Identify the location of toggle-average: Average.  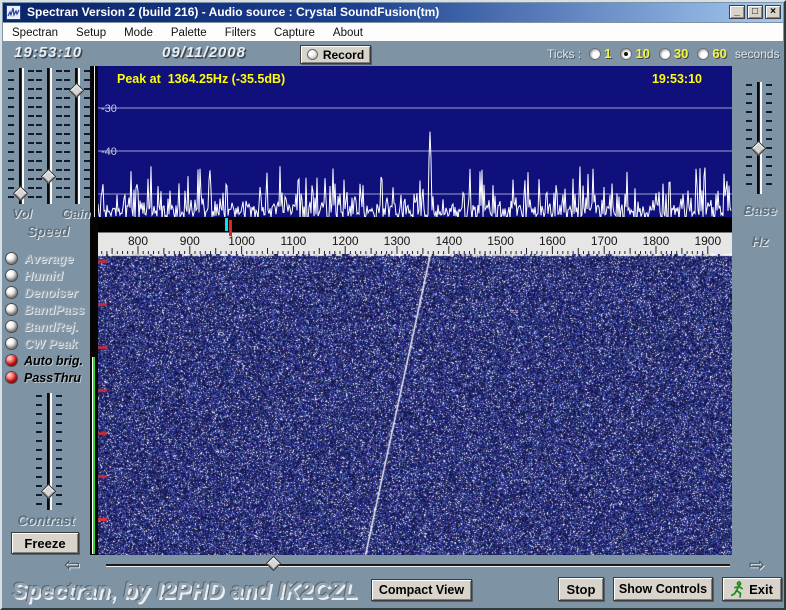
(47, 258).